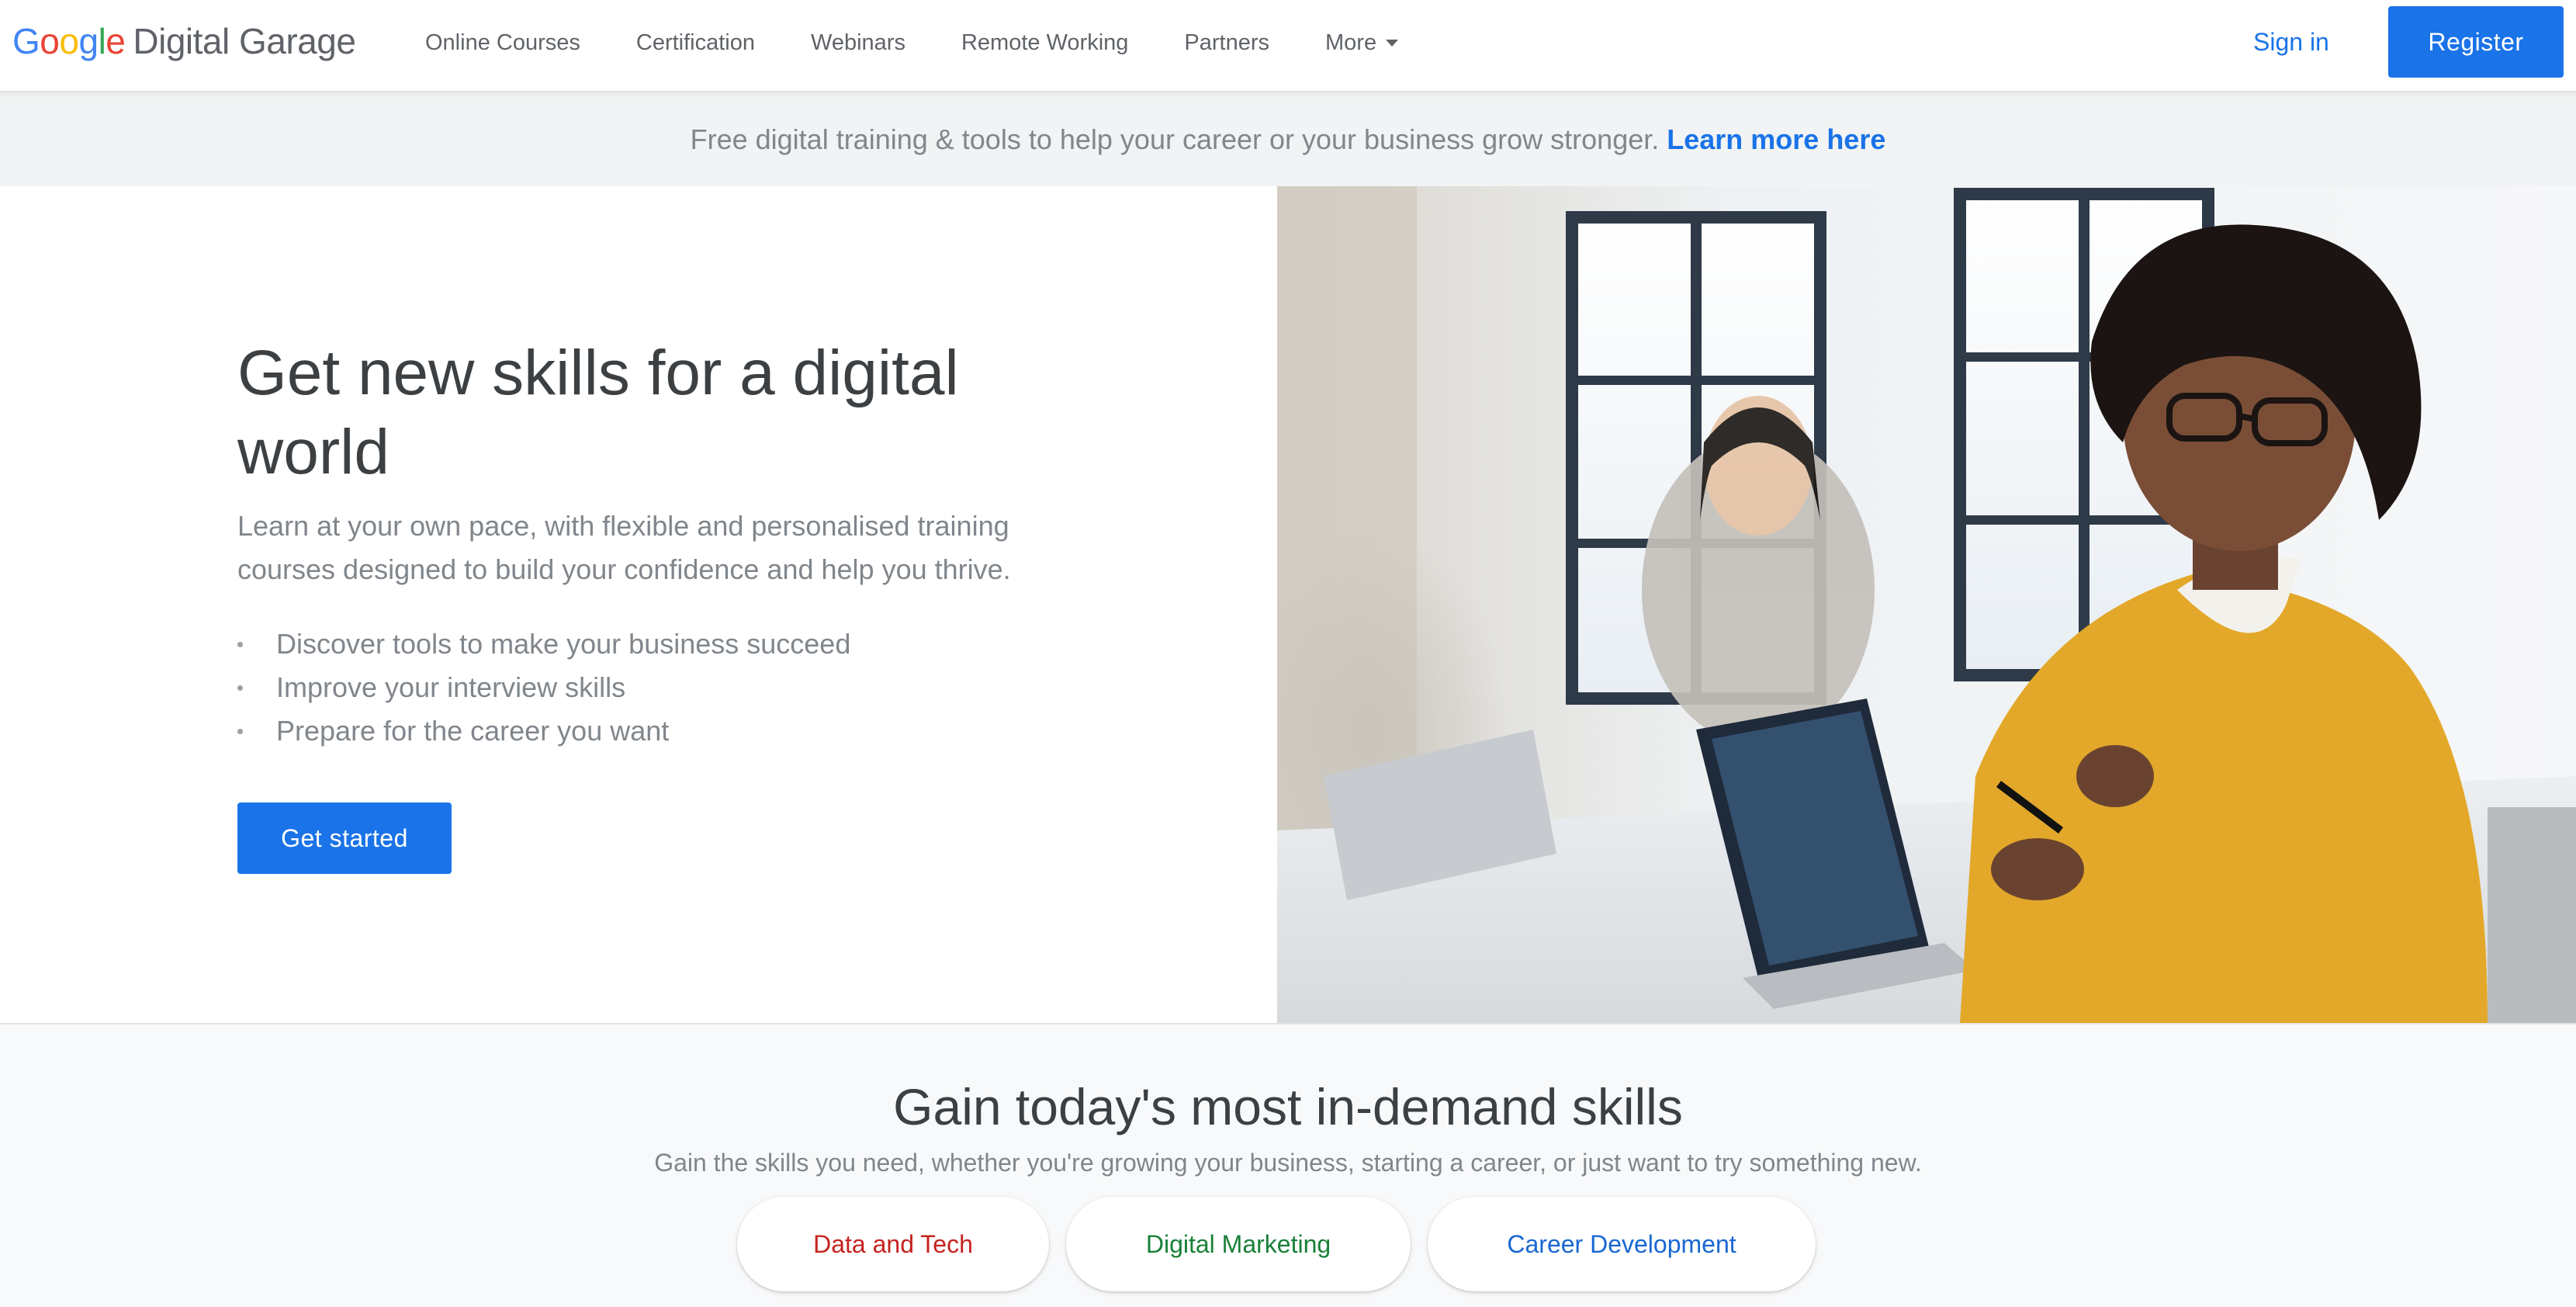 The image size is (2576, 1307). What do you see at coordinates (1622, 1244) in the screenshot?
I see `category-career-development: Career Development` at bounding box center [1622, 1244].